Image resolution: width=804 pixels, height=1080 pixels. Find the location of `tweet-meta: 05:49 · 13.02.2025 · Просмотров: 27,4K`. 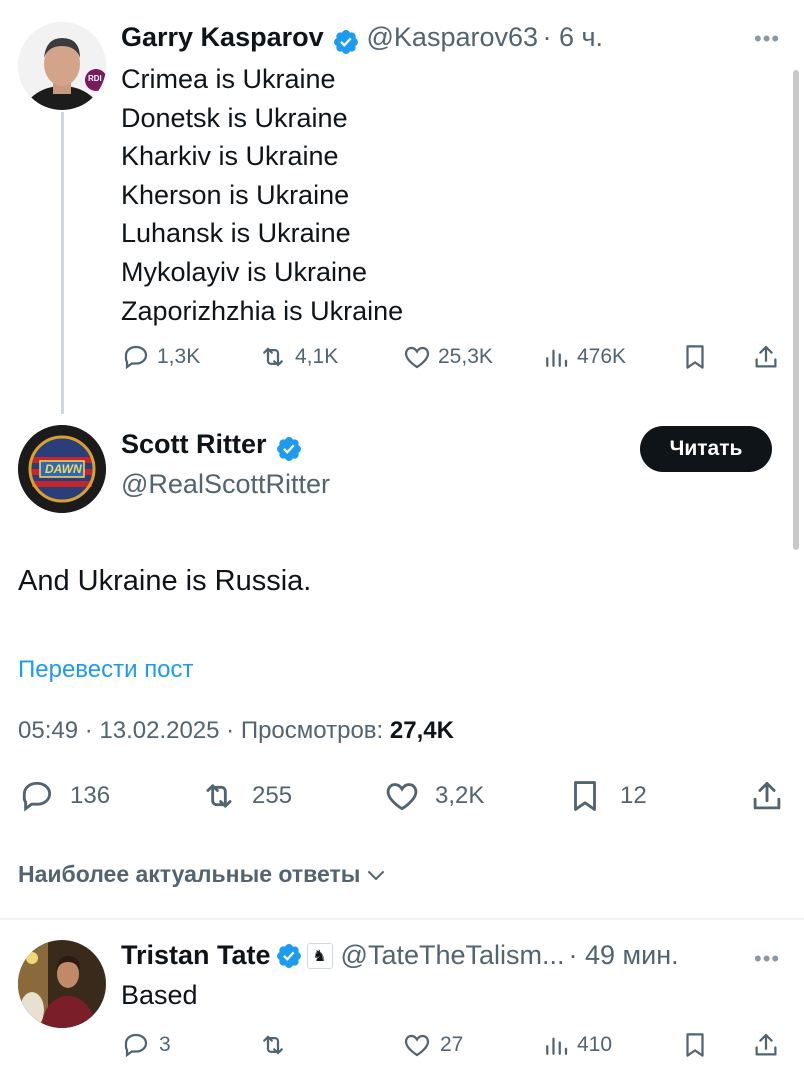

tweet-meta: 05:49 · 13.02.2025 · Просмотров: 27,4K is located at coordinates (236, 731).